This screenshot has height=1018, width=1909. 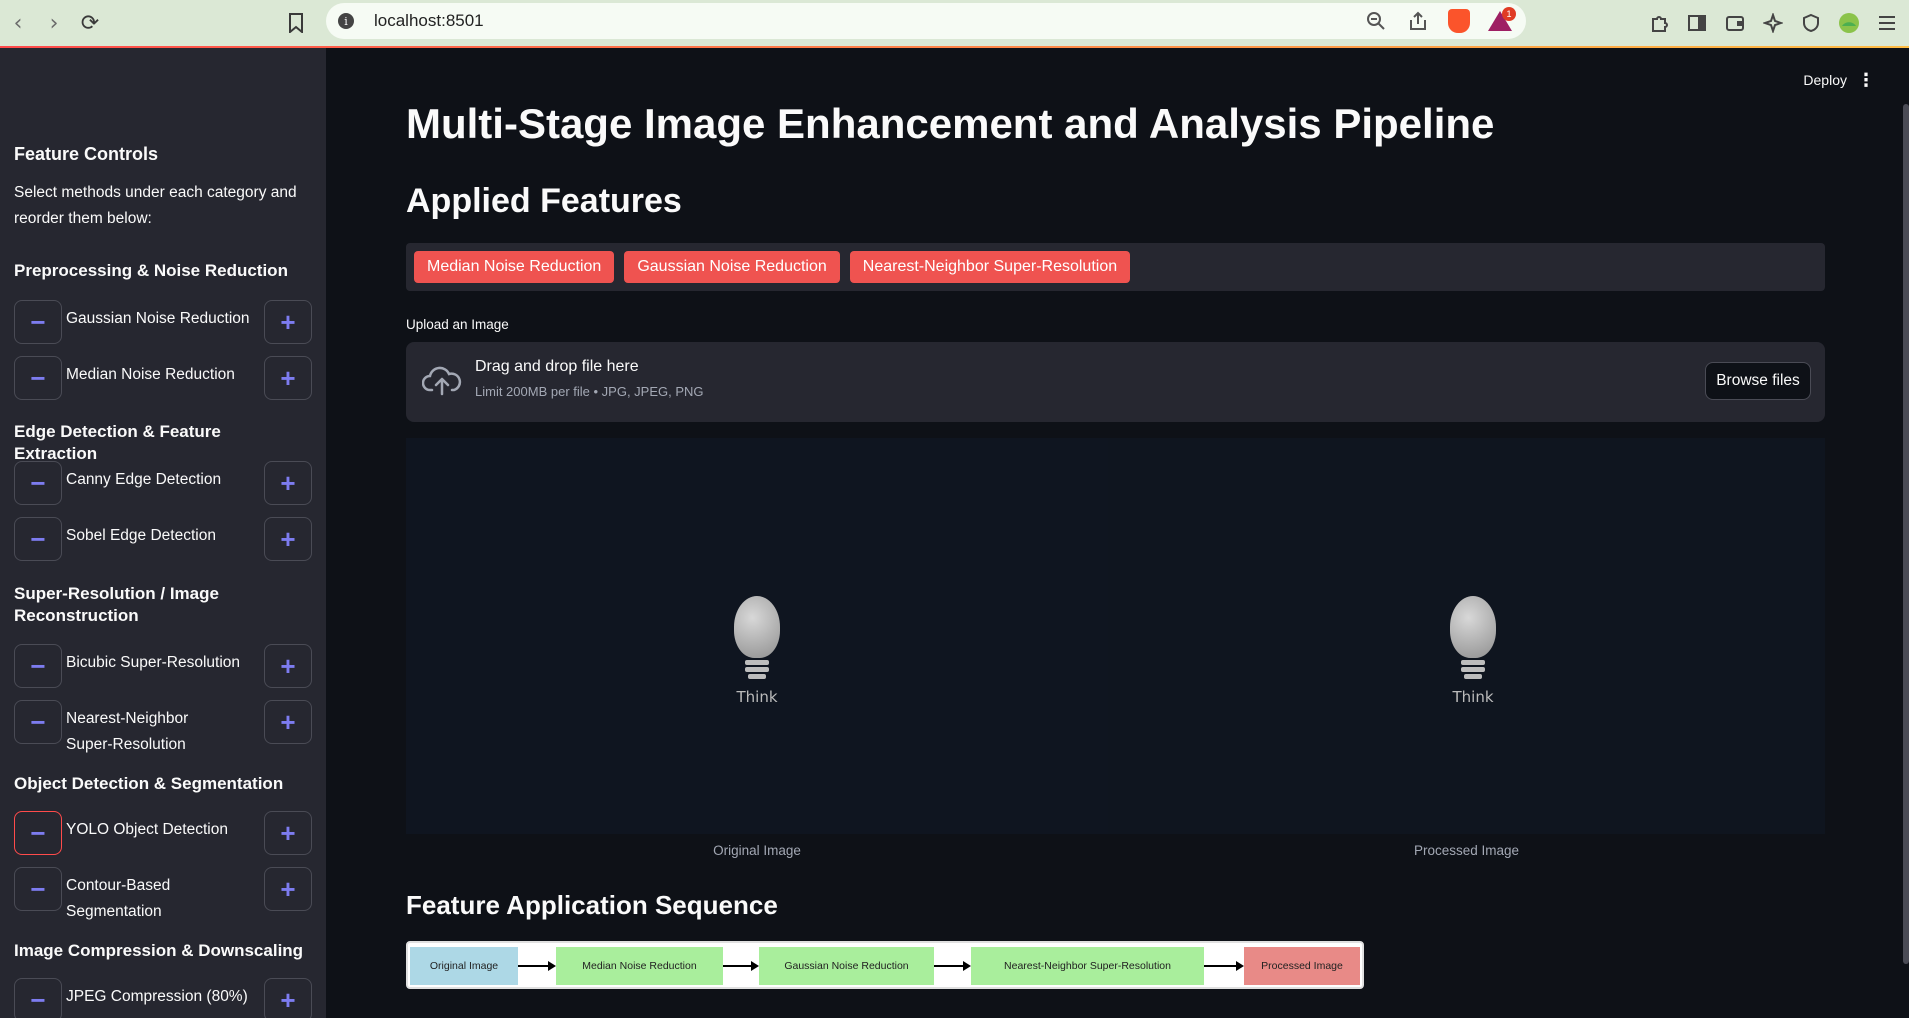 I want to click on share-icon, so click(x=1418, y=21).